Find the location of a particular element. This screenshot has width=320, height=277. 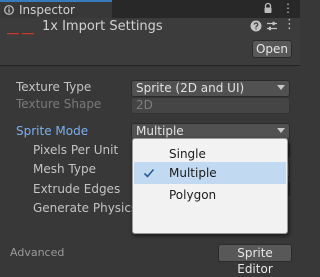

sprite-mode-label: Sprite Mode is located at coordinates (52, 131).